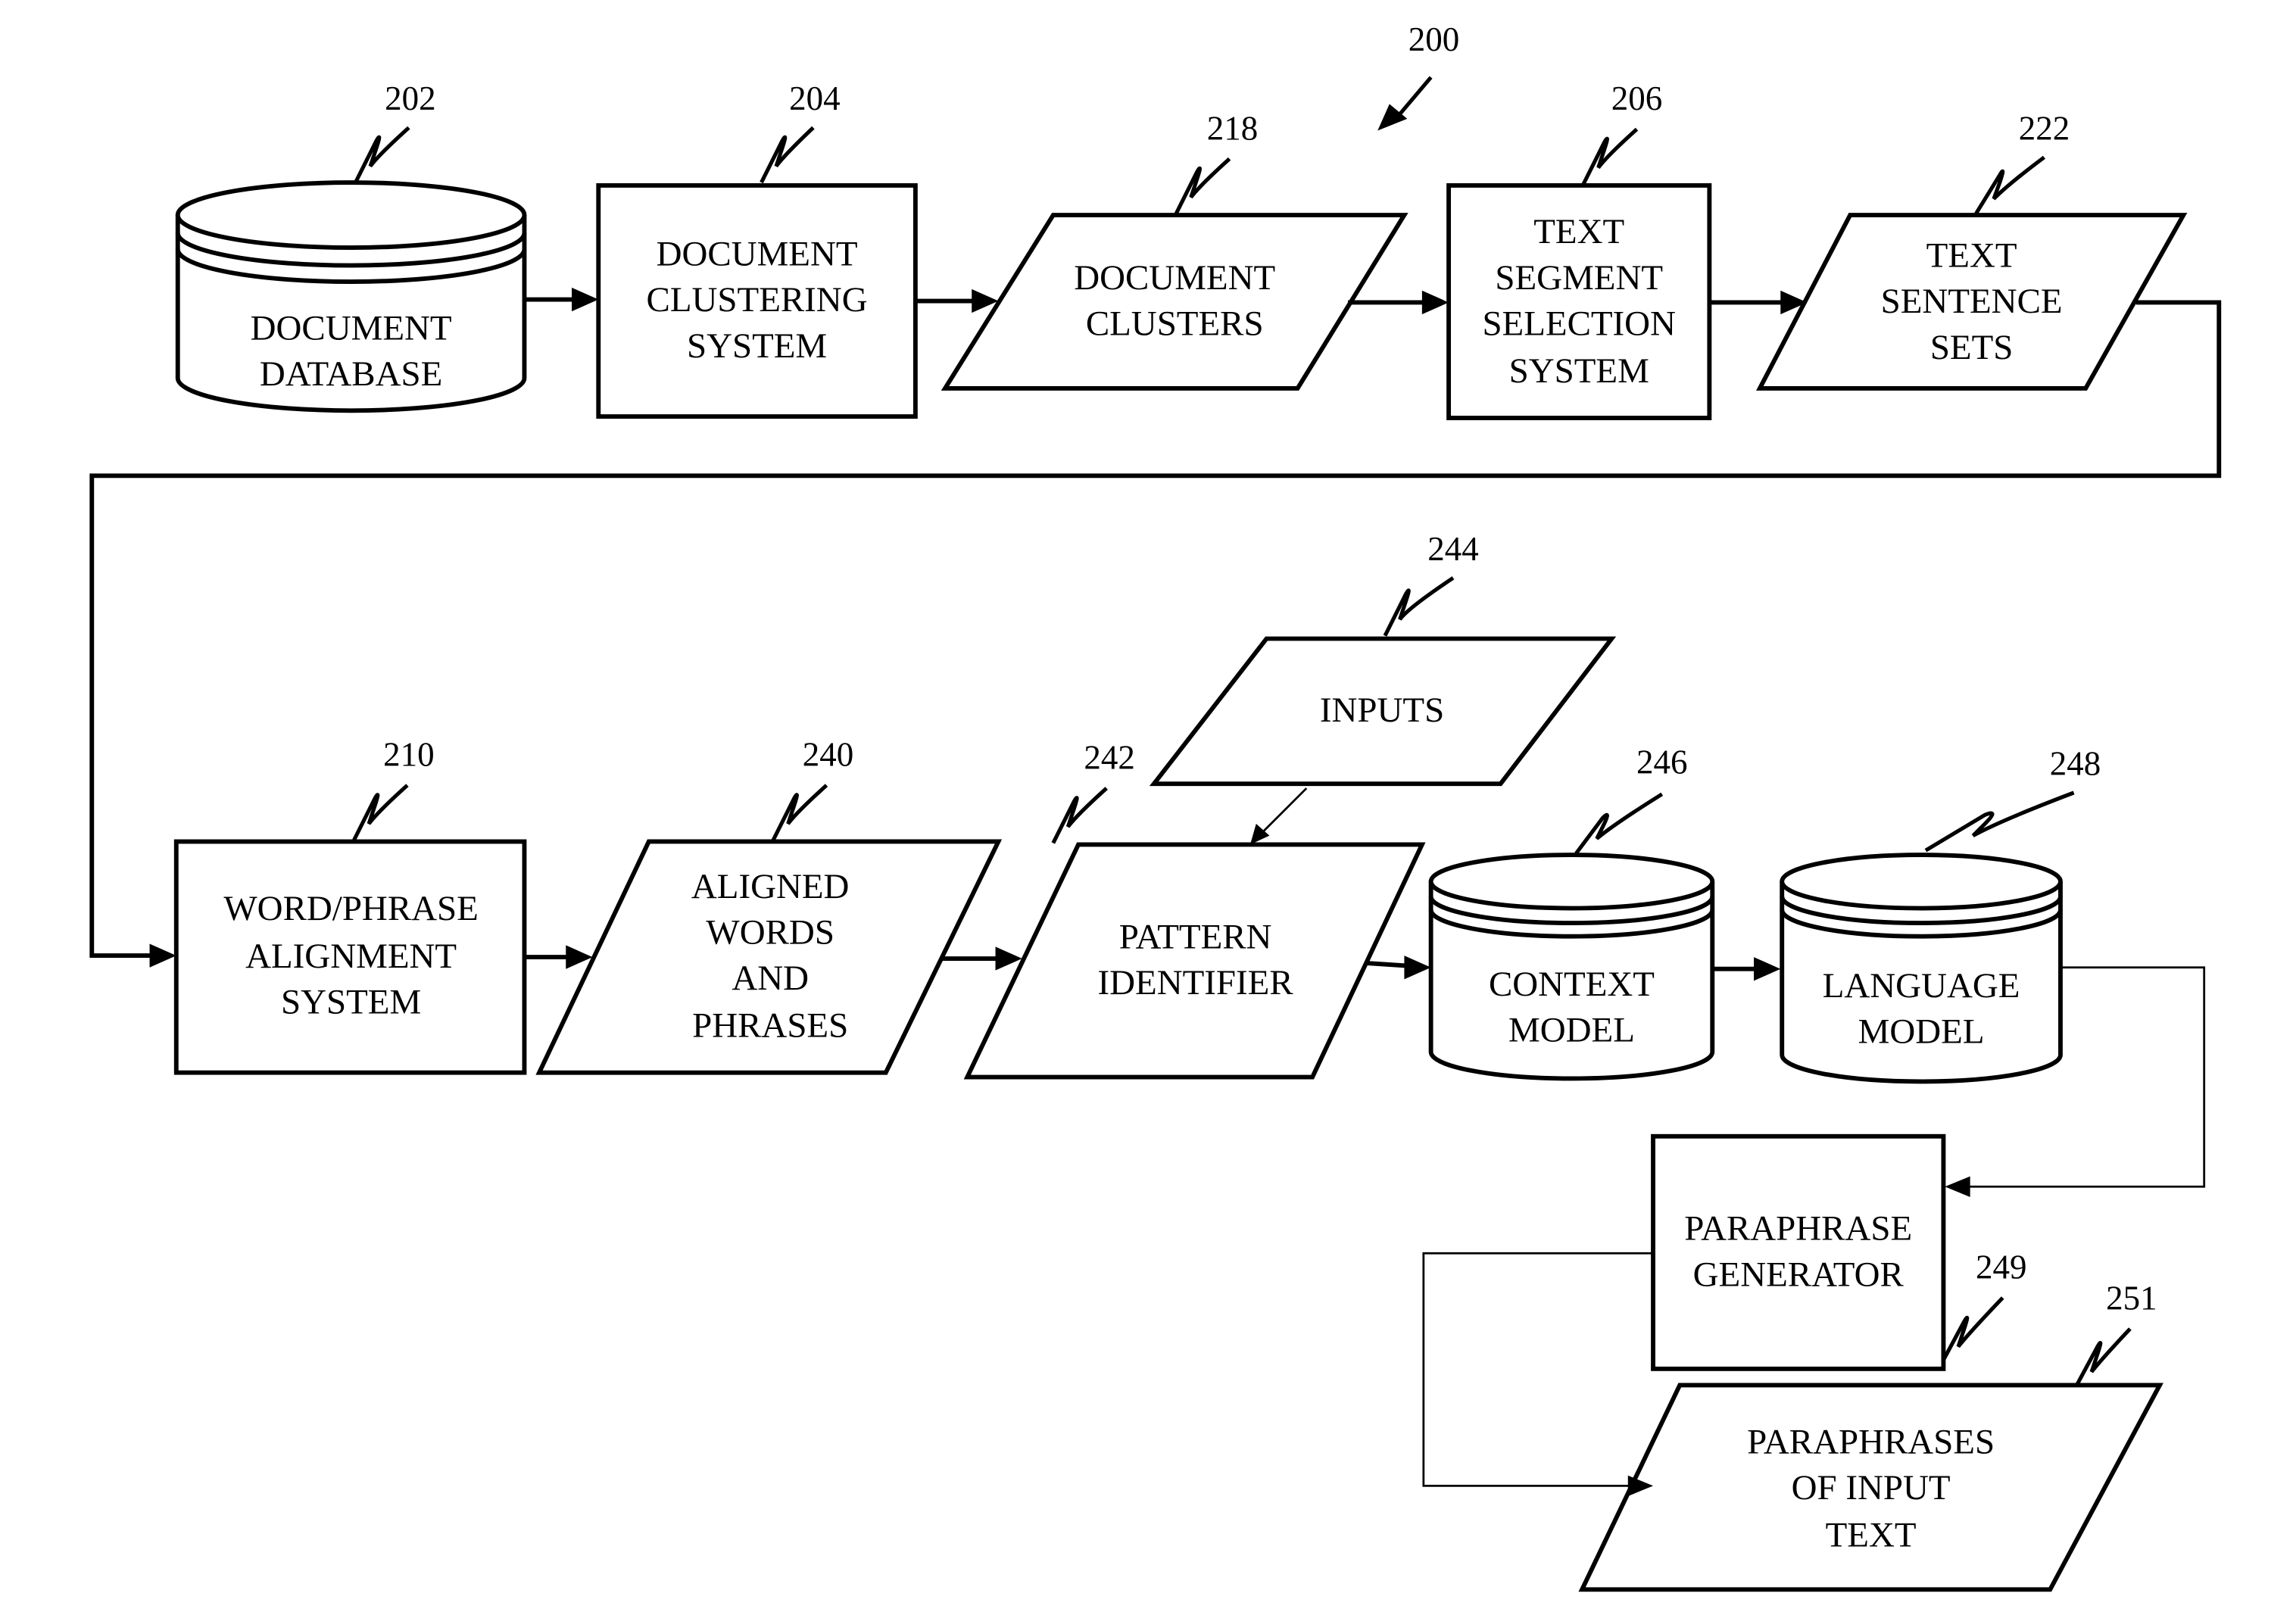  I want to click on svg-text: PATTERN, so click(1195, 936).